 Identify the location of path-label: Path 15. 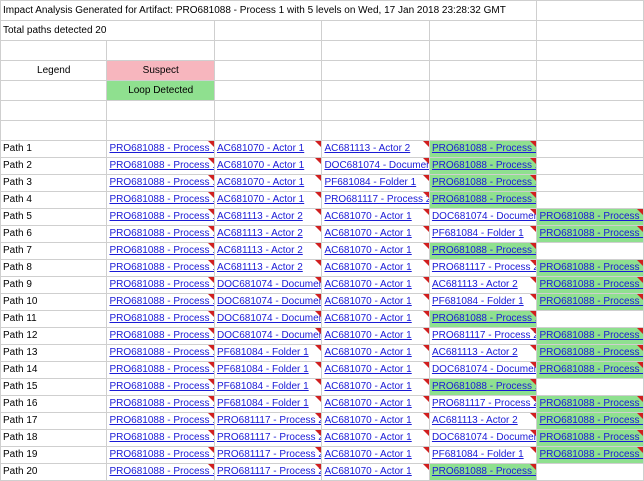
(54, 387).